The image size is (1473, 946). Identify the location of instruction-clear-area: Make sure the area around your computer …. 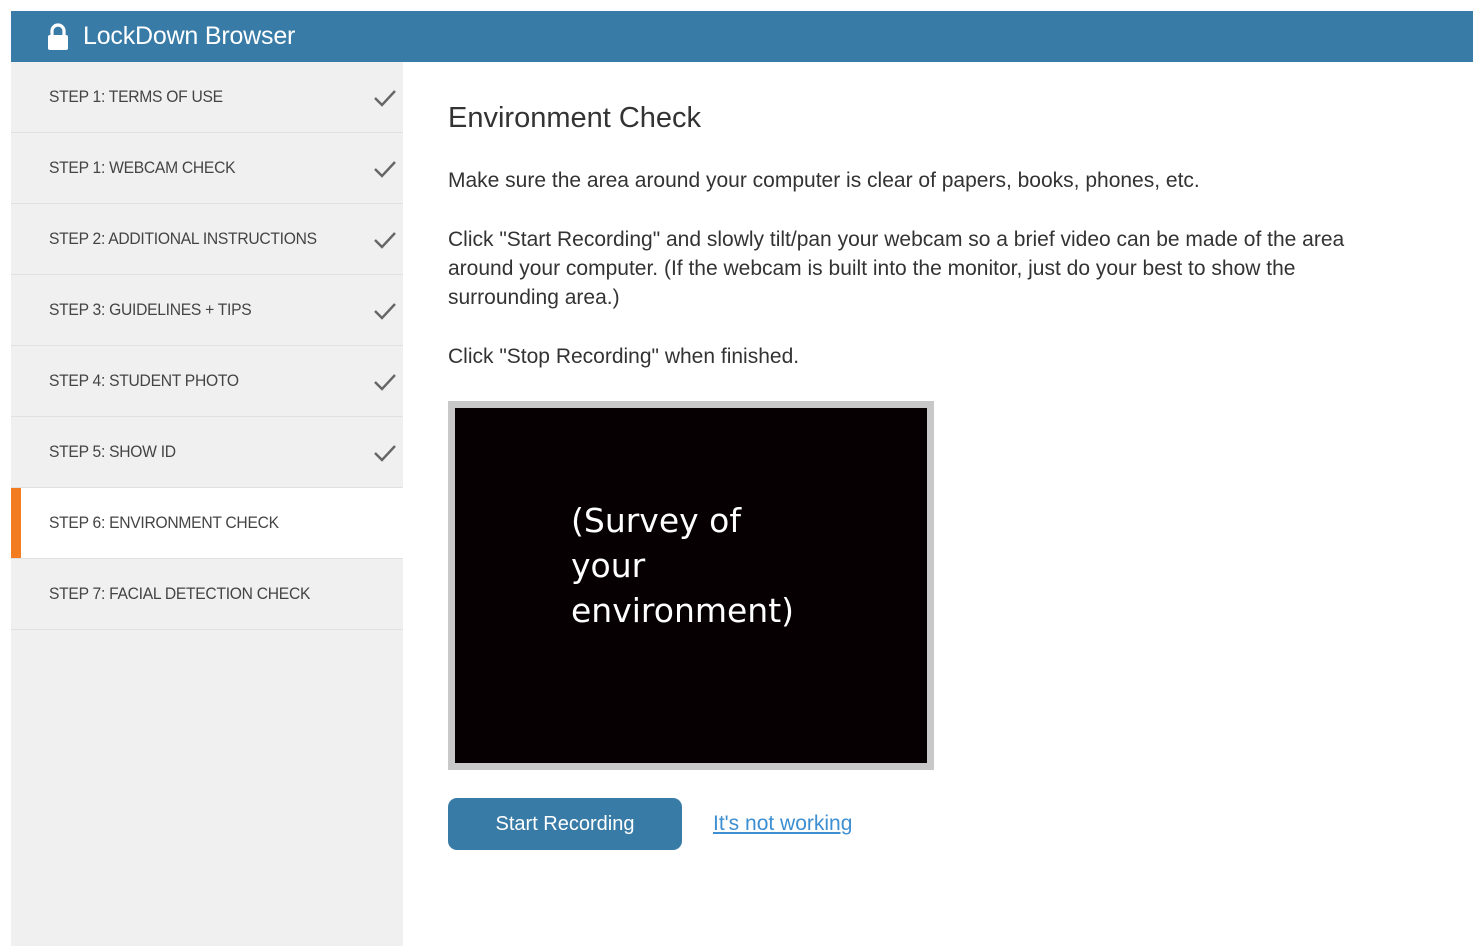
(824, 180).